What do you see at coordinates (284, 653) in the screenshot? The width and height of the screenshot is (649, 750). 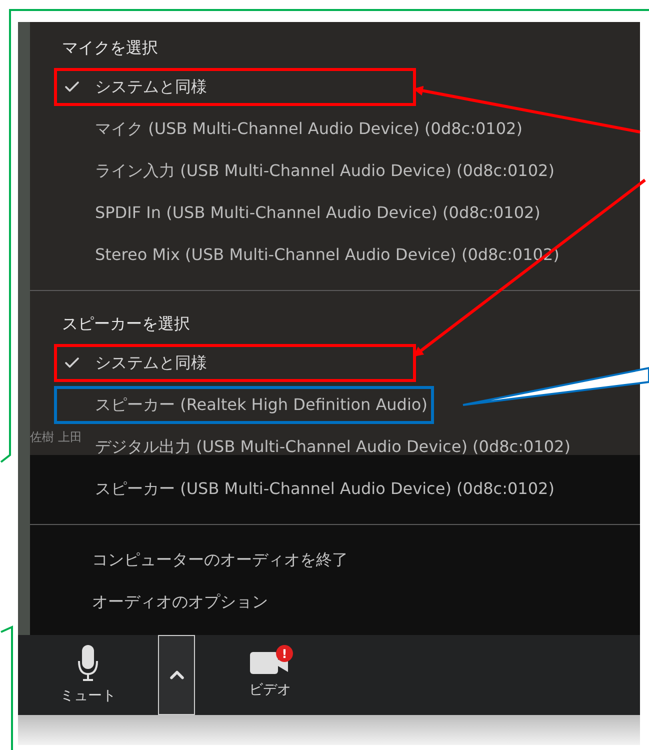 I see `alert-badge: !` at bounding box center [284, 653].